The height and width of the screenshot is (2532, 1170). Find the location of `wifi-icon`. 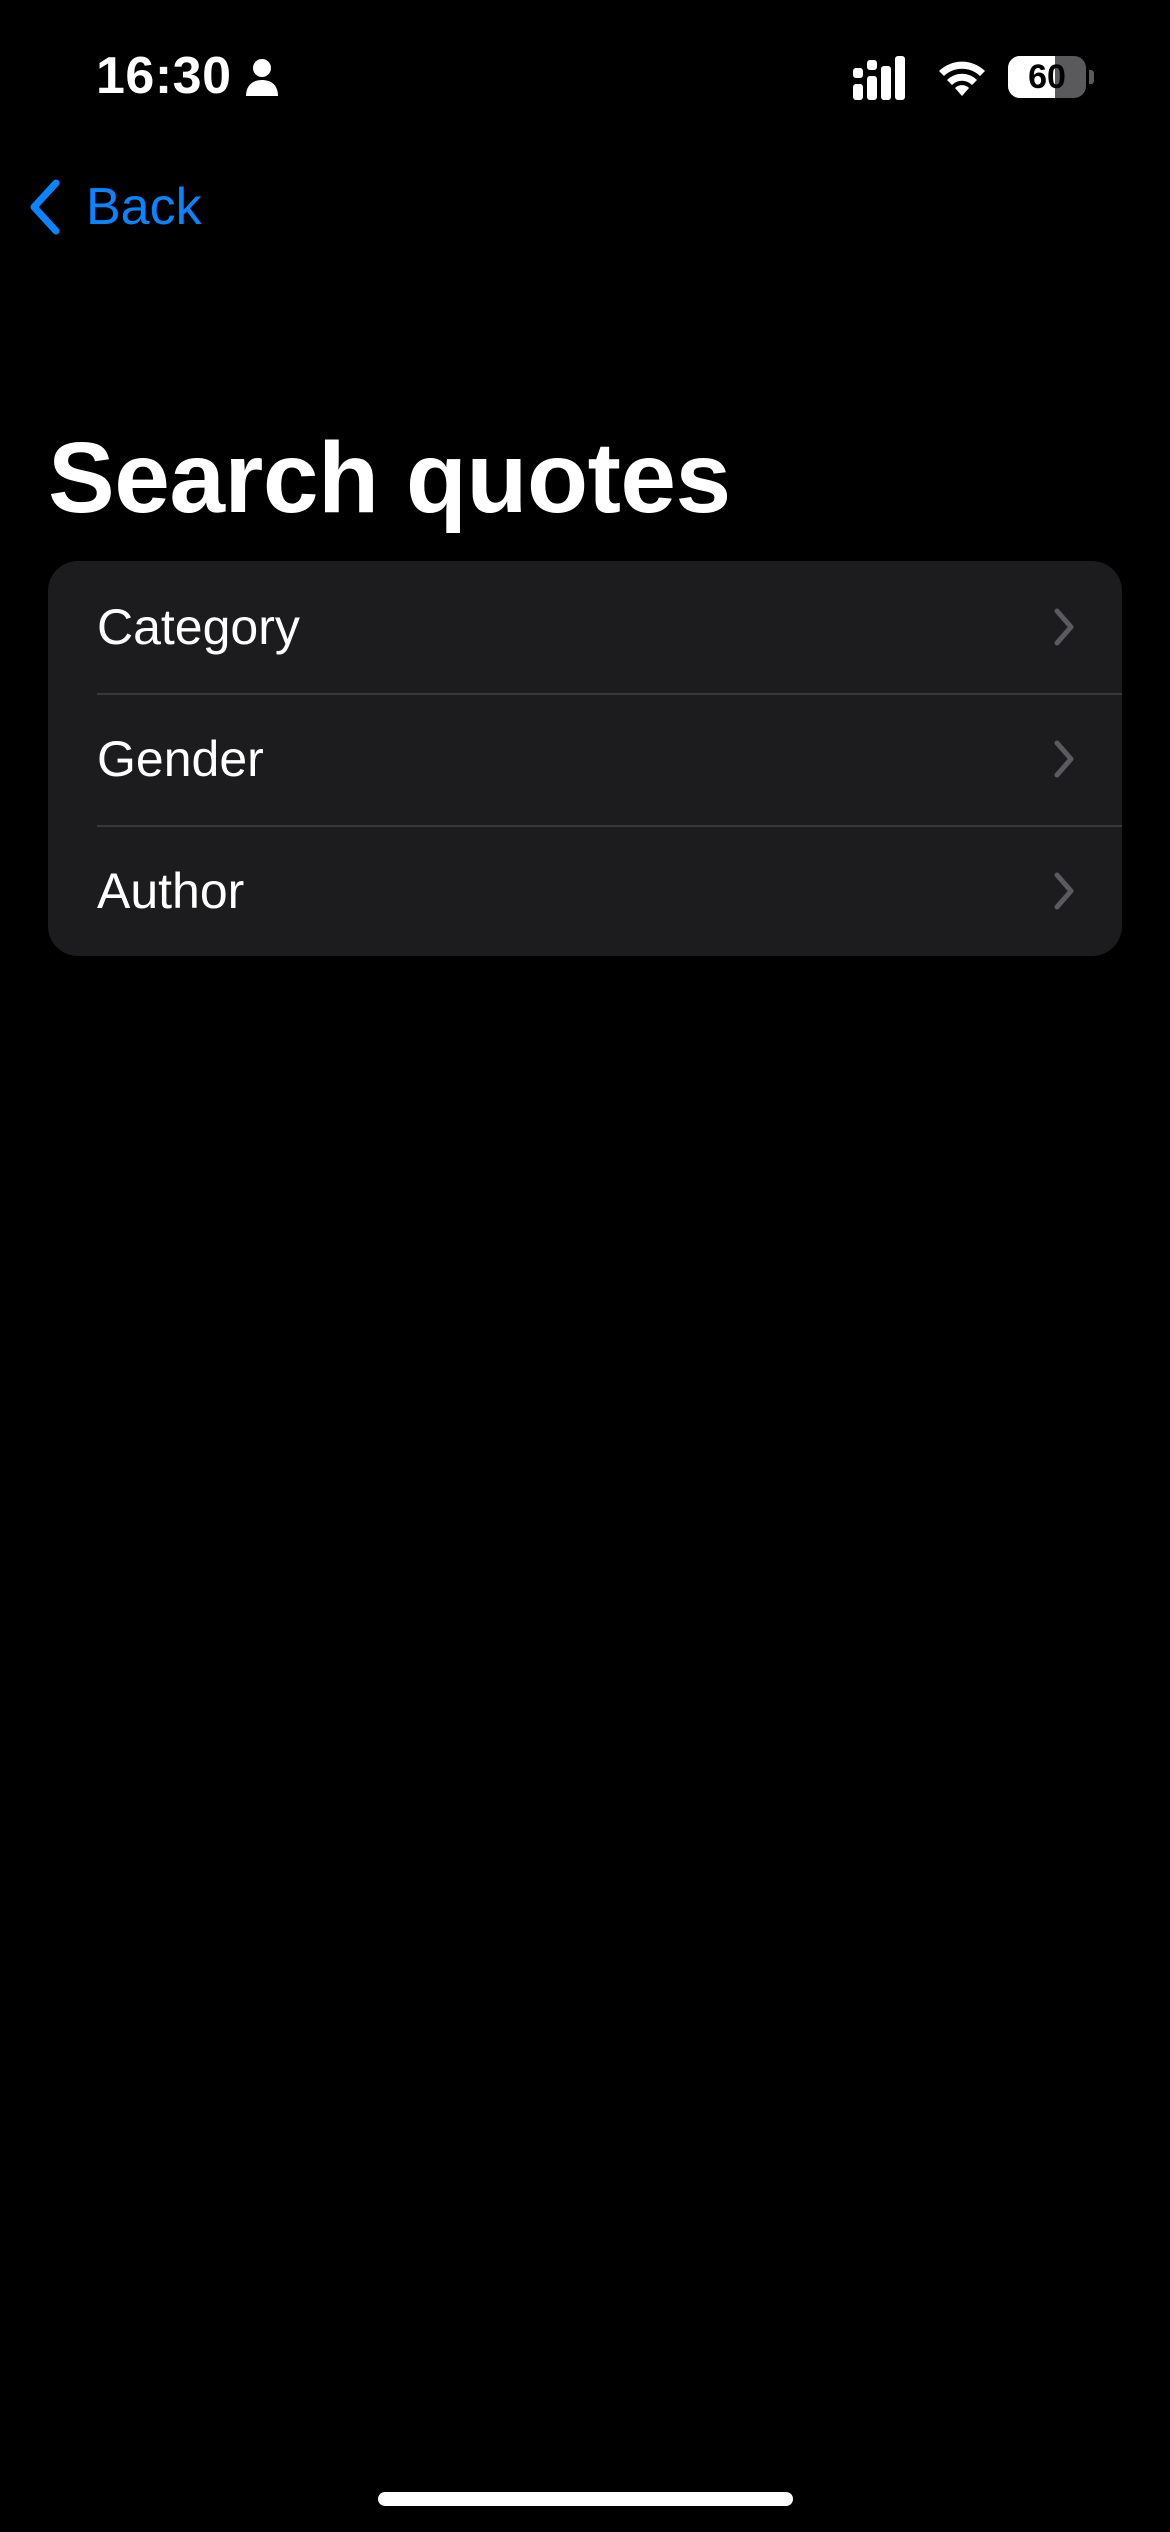

wifi-icon is located at coordinates (962, 78).